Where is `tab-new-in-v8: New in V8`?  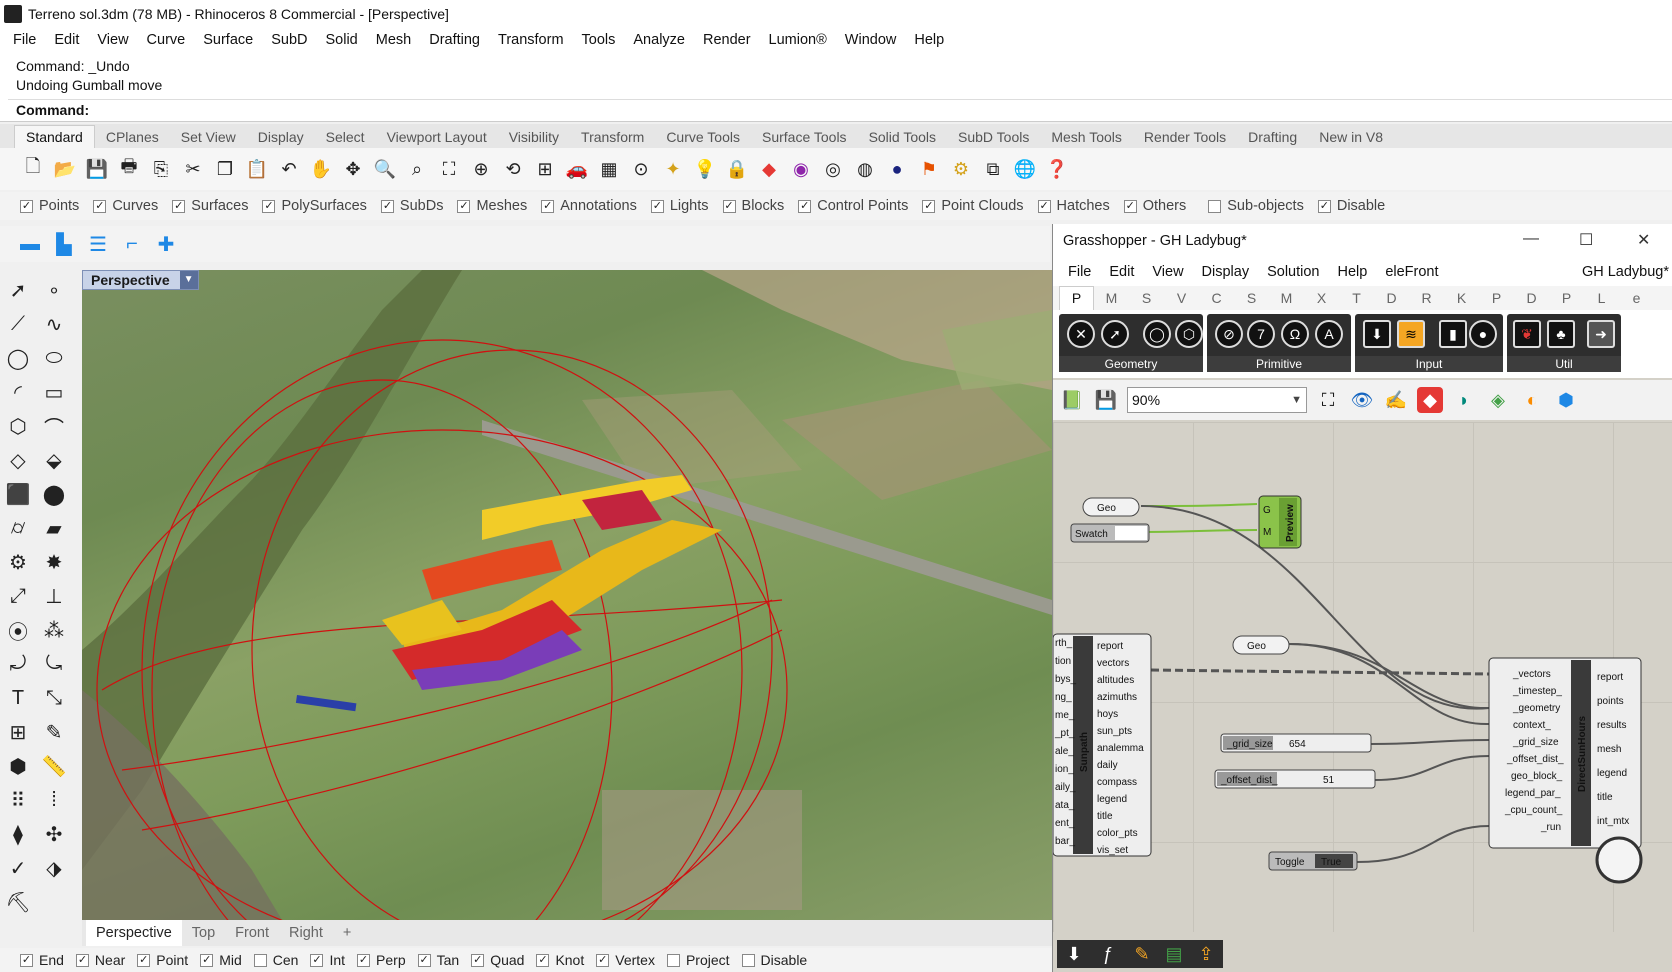 tab-new-in-v8: New in V8 is located at coordinates (1351, 137).